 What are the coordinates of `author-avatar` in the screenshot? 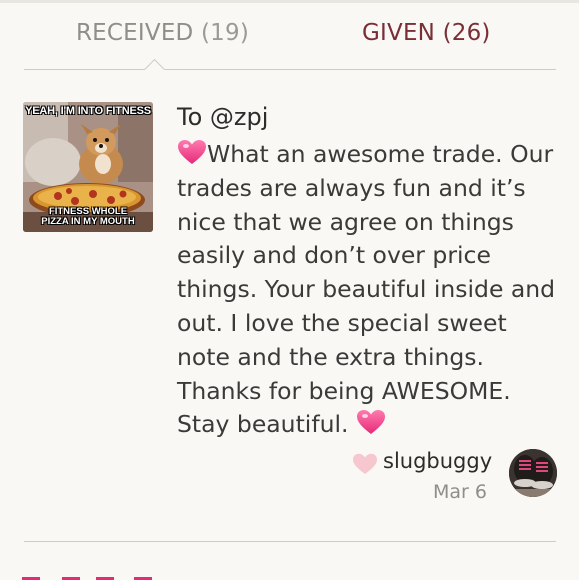 It's located at (533, 473).